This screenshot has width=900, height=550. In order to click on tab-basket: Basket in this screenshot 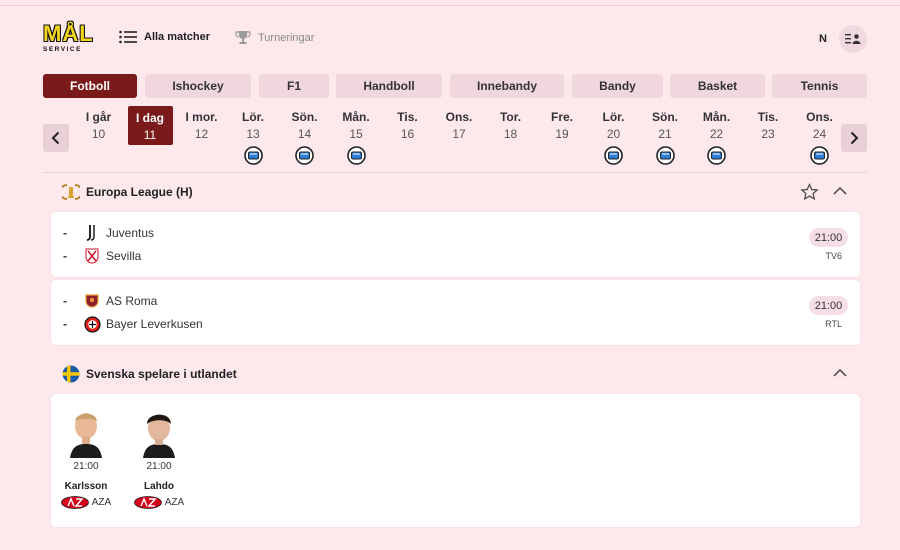, I will do `click(717, 86)`.